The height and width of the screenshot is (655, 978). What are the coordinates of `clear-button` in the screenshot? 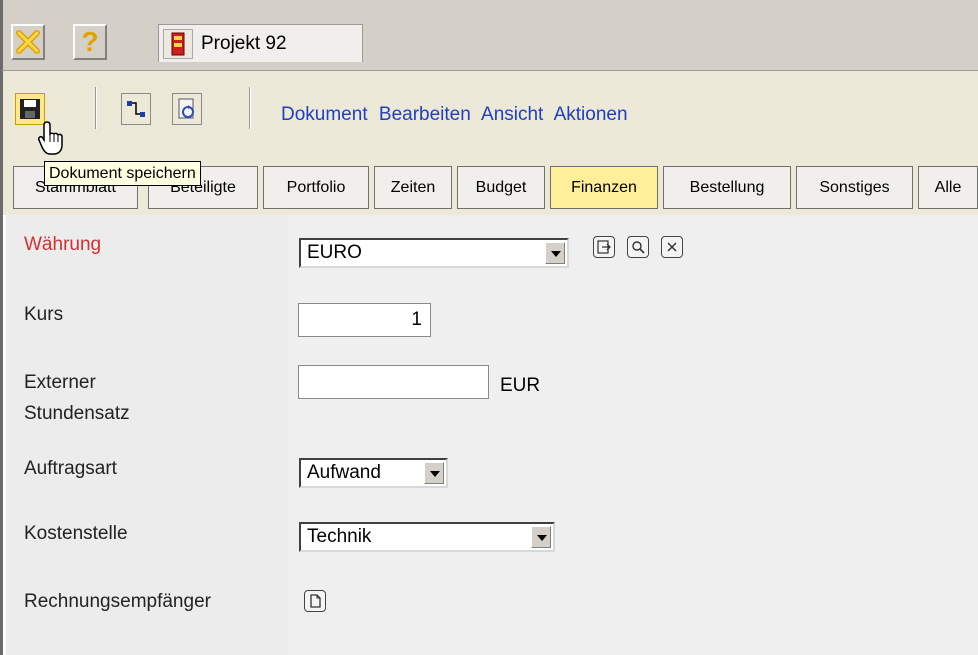 It's located at (672, 247).